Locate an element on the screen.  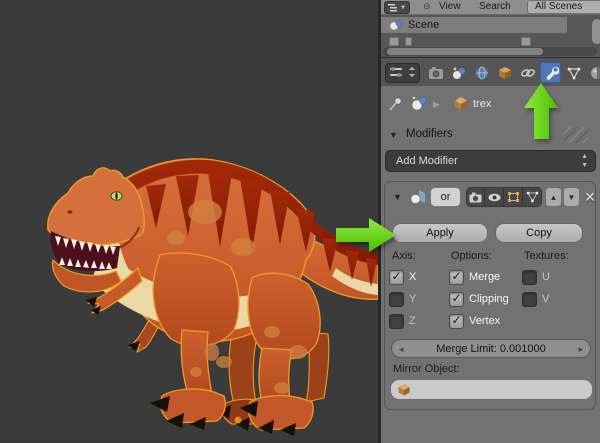
checkbox-label: Vertex is located at coordinates (485, 321).